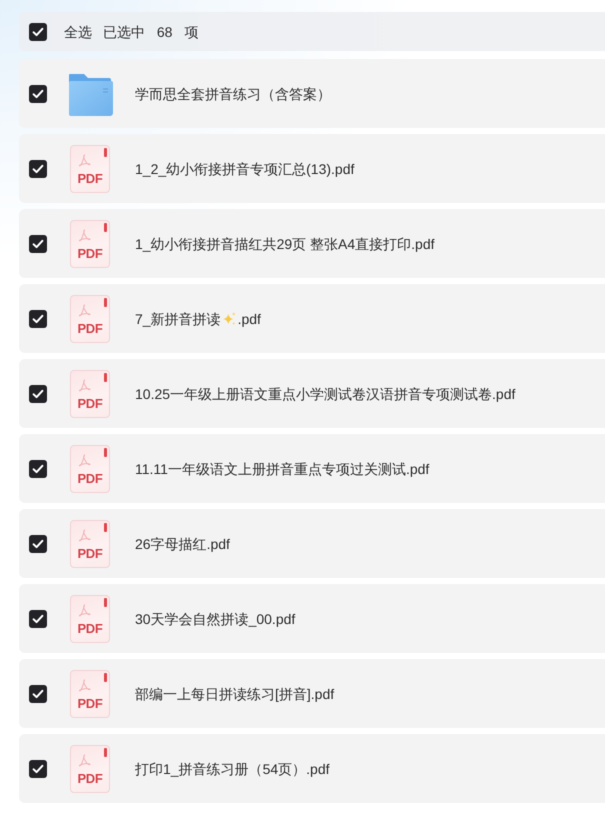  I want to click on file-row: PDF 部编一上每日拼读练习[拼音].pdf, so click(312, 693).